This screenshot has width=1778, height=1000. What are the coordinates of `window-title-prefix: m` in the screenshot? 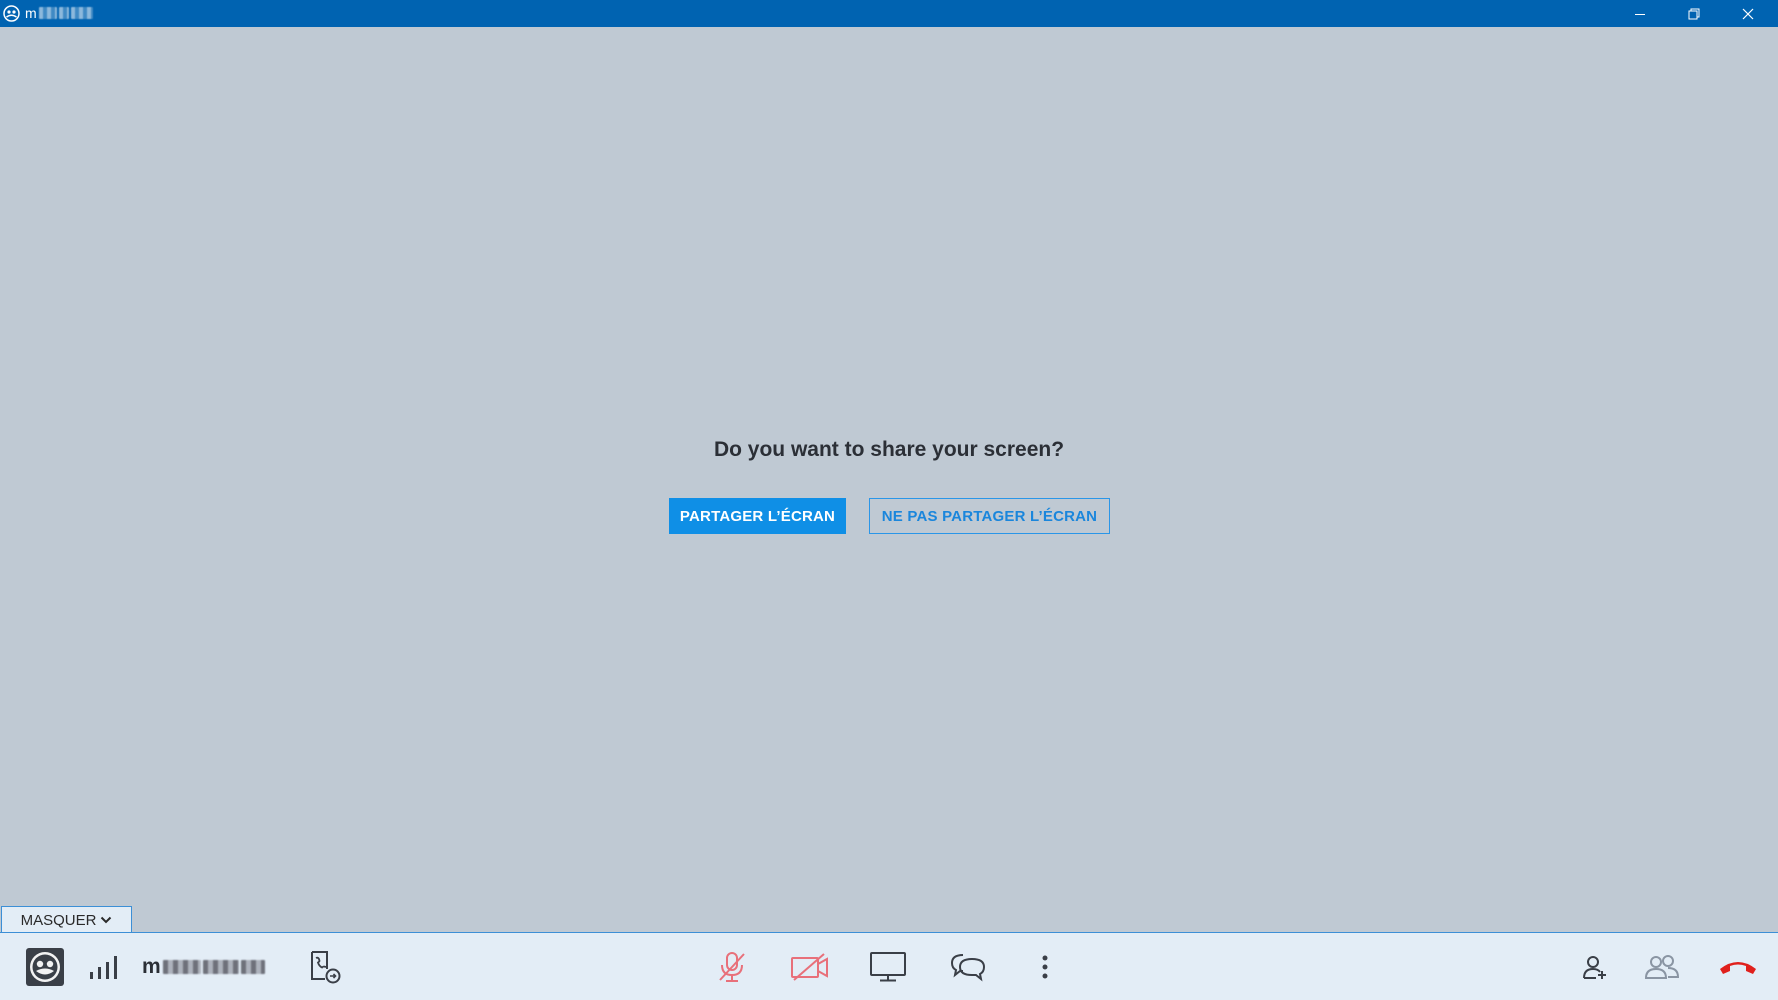 It's located at (31, 13).